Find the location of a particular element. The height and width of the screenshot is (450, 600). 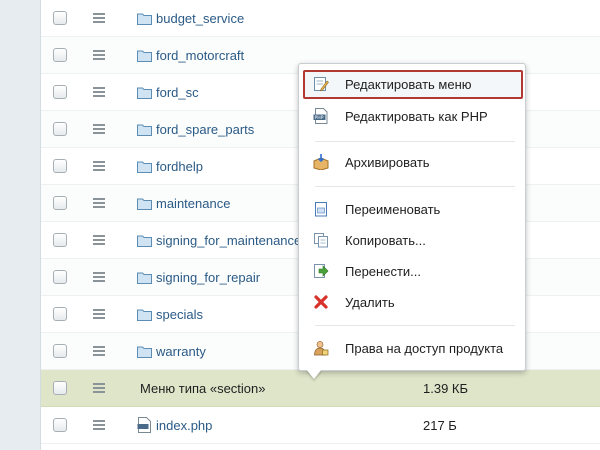

folder-link: ford_motorcraft is located at coordinates (200, 55).